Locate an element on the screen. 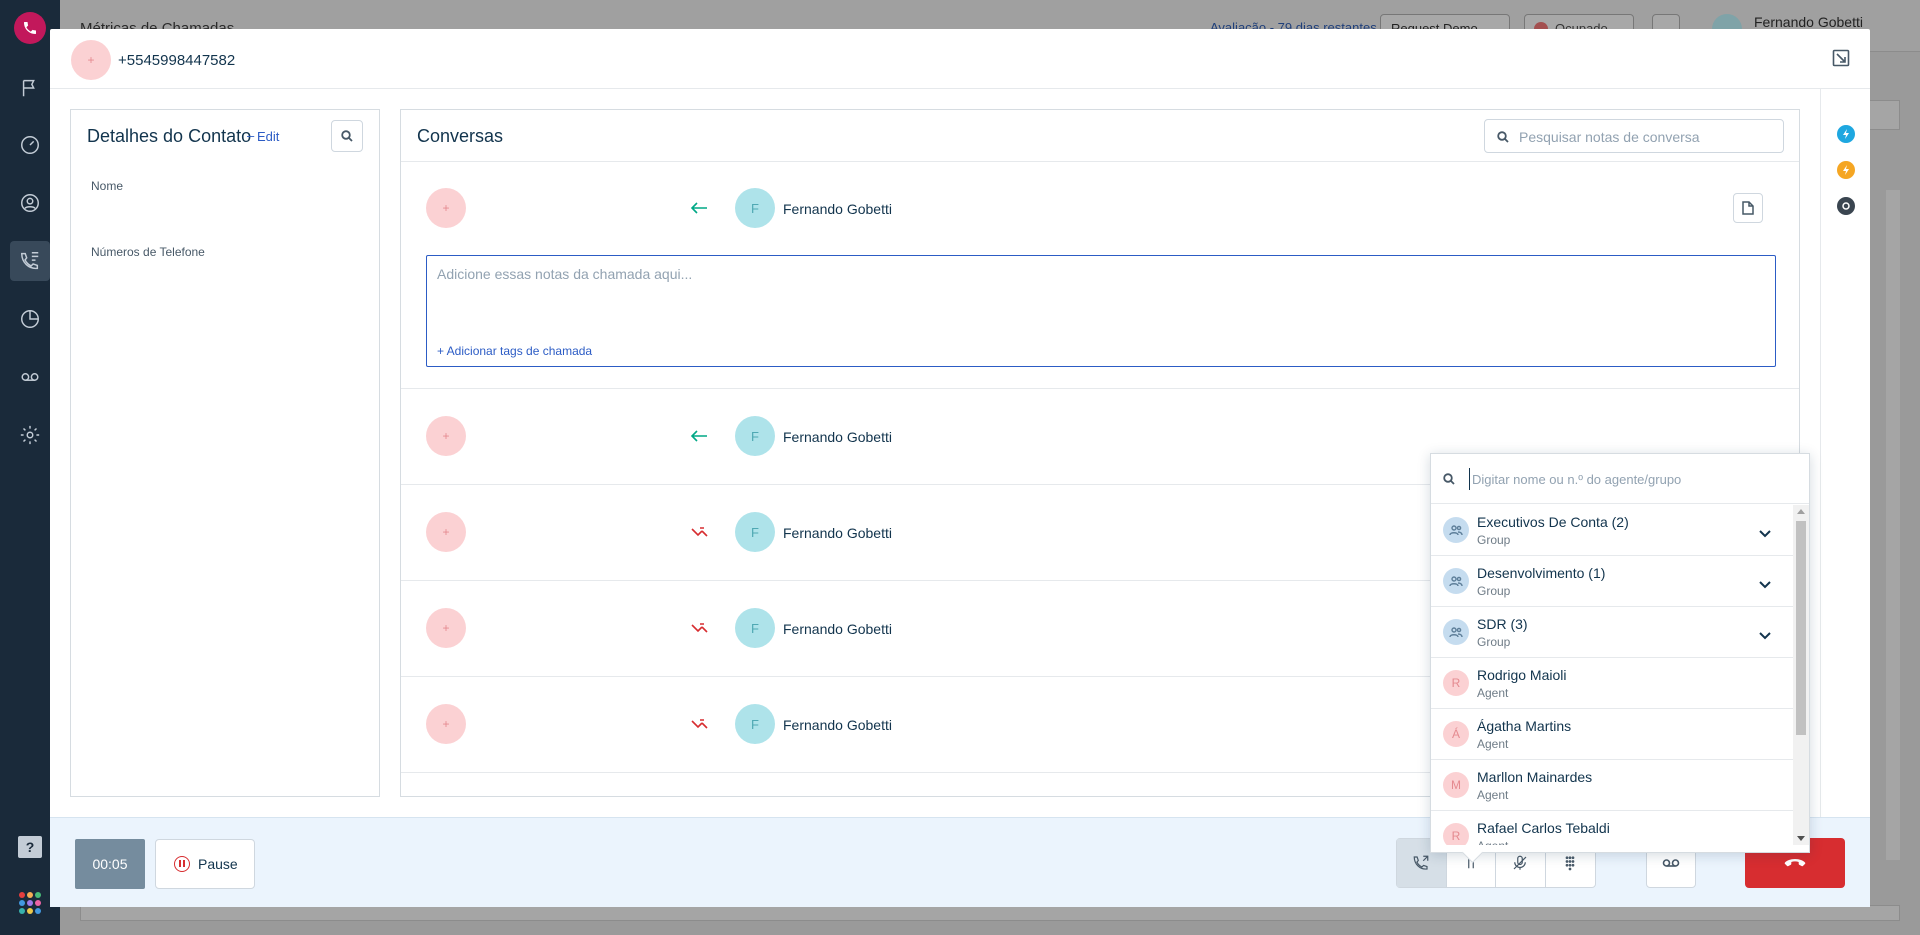  background-user-name: Fernando Gobetti is located at coordinates (1808, 22).